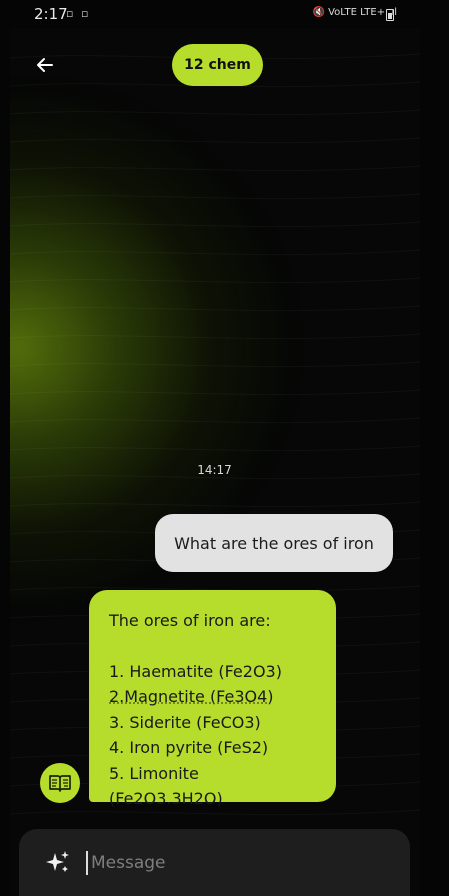  Describe the element at coordinates (190, 620) in the screenshot. I see `bot-message-intro: The ores of iron are:` at that location.